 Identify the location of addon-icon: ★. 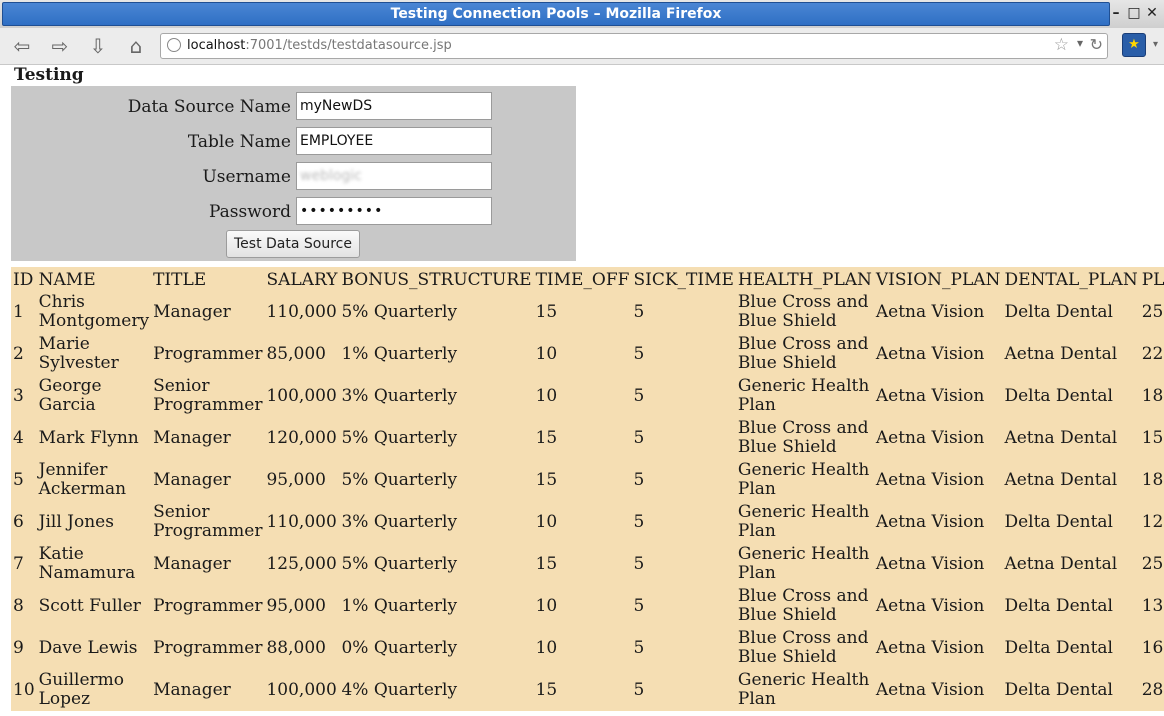
(1134, 45).